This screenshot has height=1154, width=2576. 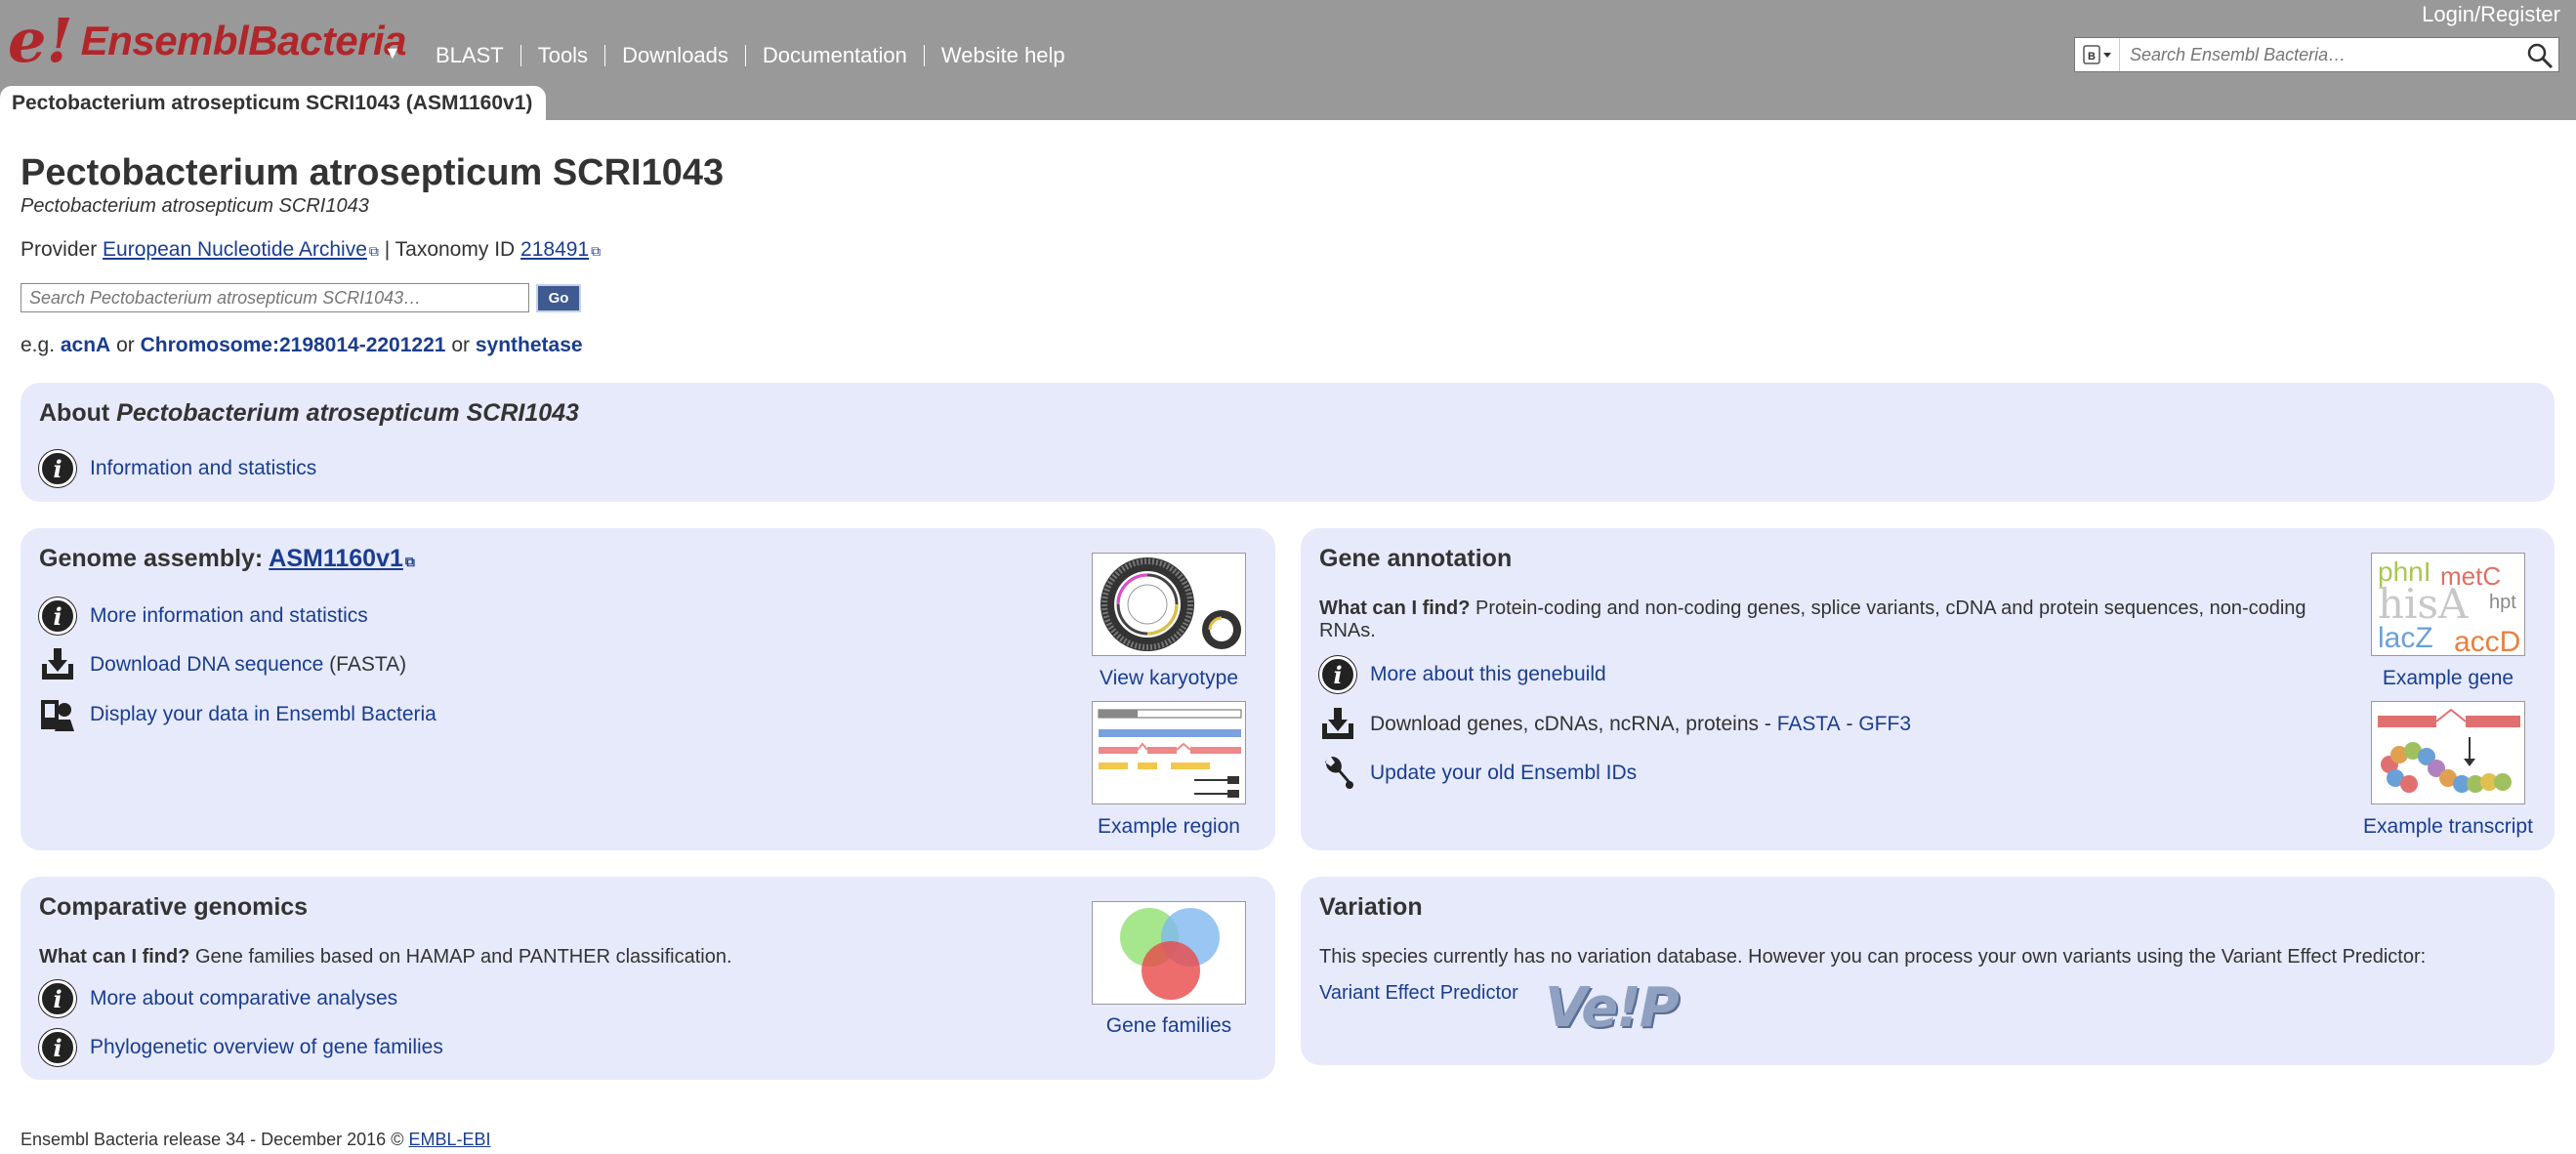 What do you see at coordinates (561, 55) in the screenshot?
I see `nav-tools: Tools` at bounding box center [561, 55].